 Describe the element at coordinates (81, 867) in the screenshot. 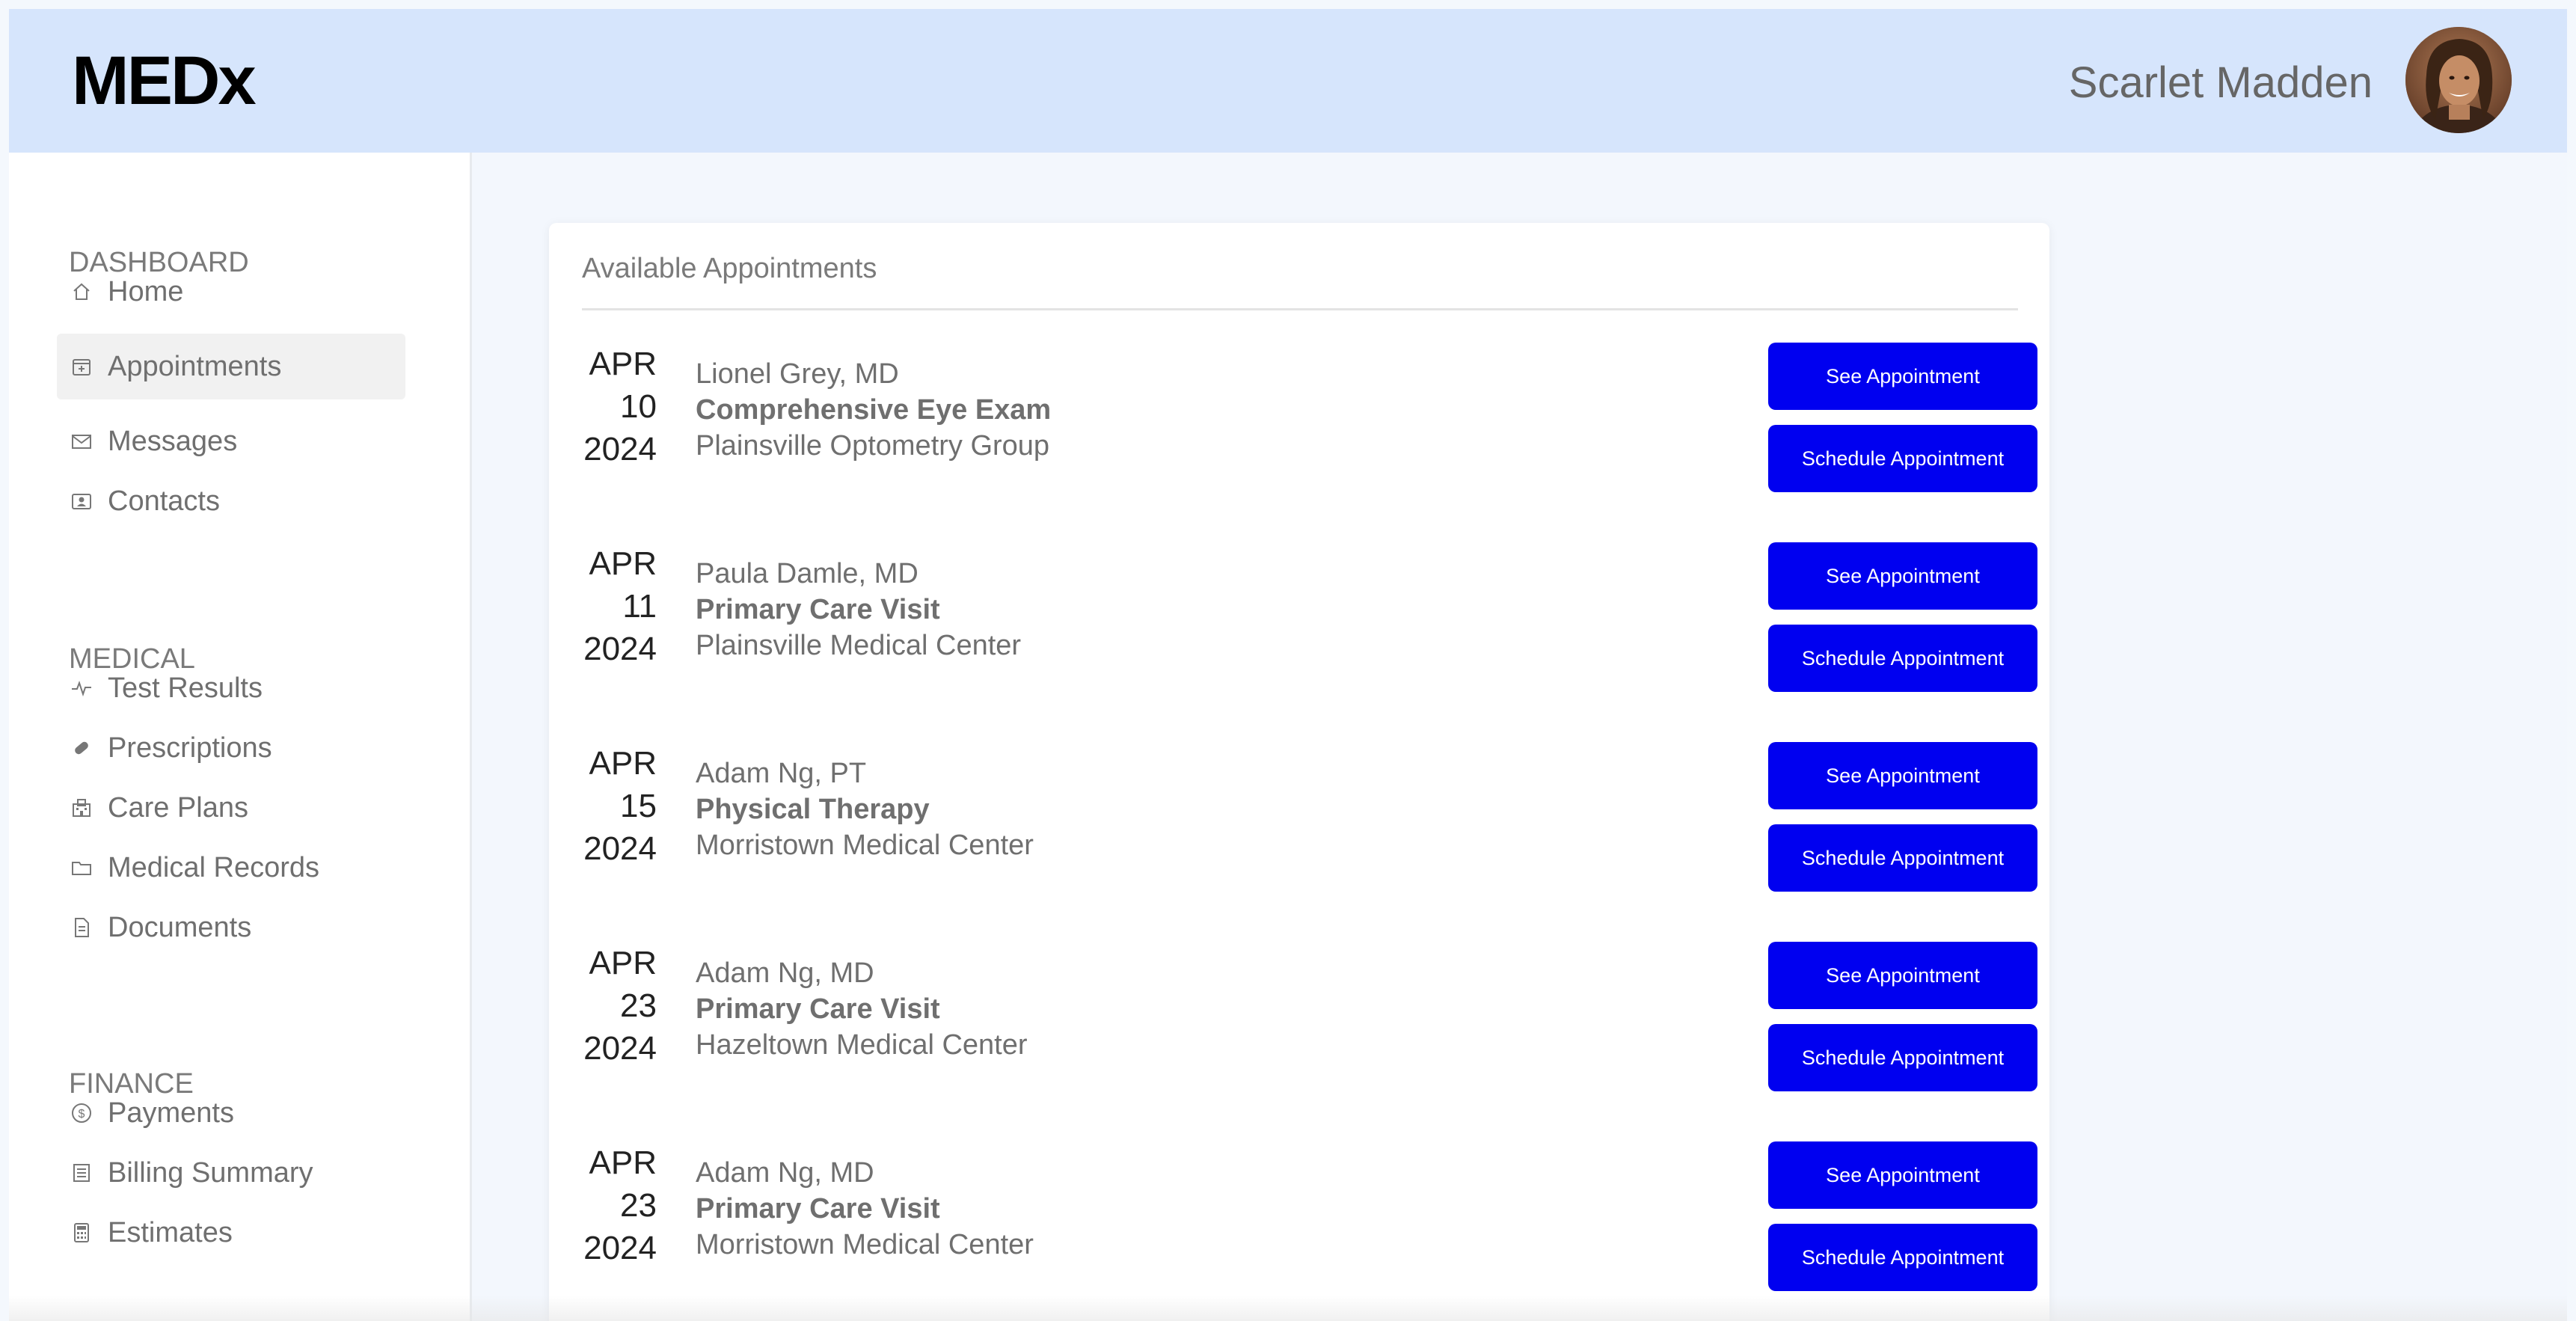

I see `folder-icon` at that location.